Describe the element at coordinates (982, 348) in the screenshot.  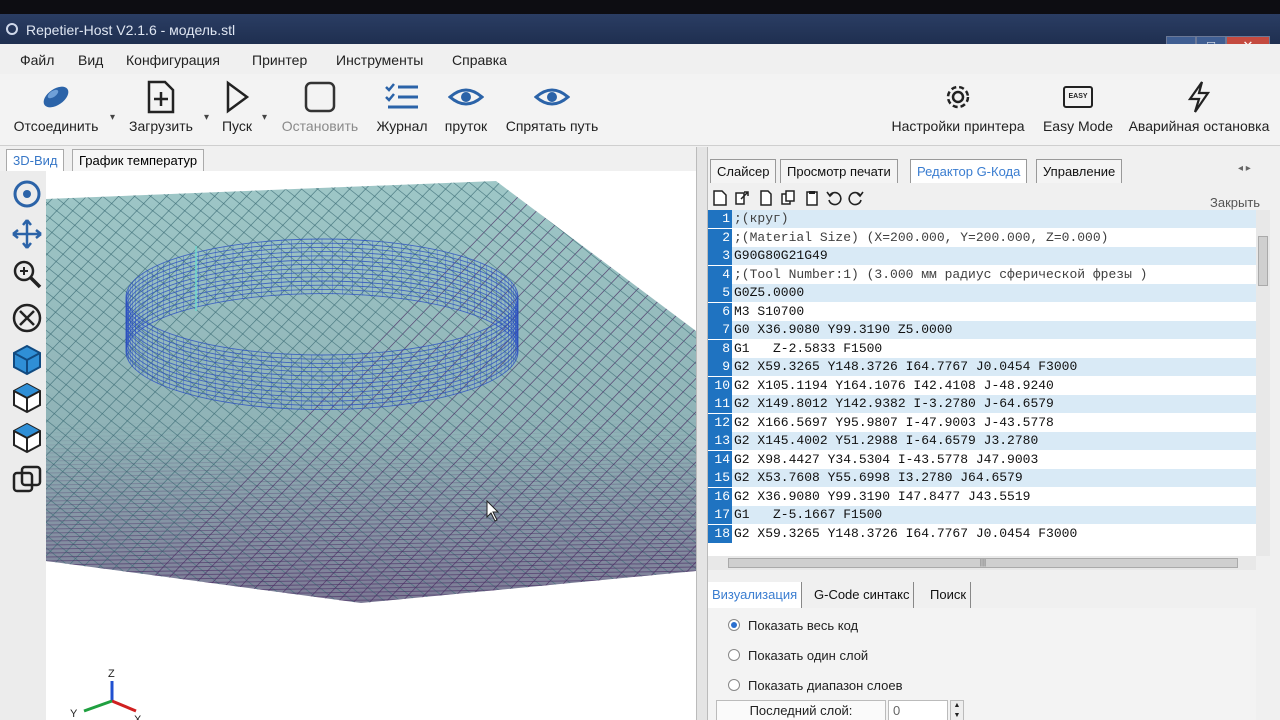
I see `code-line: 8 G1 Z-2.5833 F1500` at that location.